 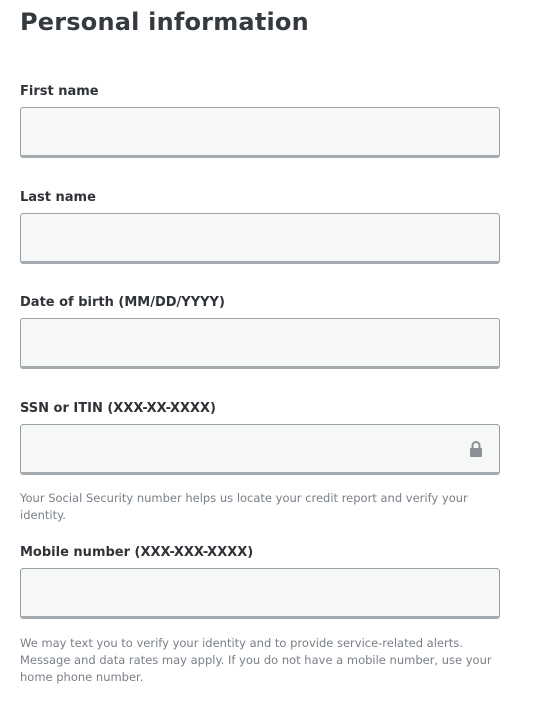 What do you see at coordinates (122, 302) in the screenshot?
I see `date-of-birth-label: Date of birth (MM/DD/YYYY)` at bounding box center [122, 302].